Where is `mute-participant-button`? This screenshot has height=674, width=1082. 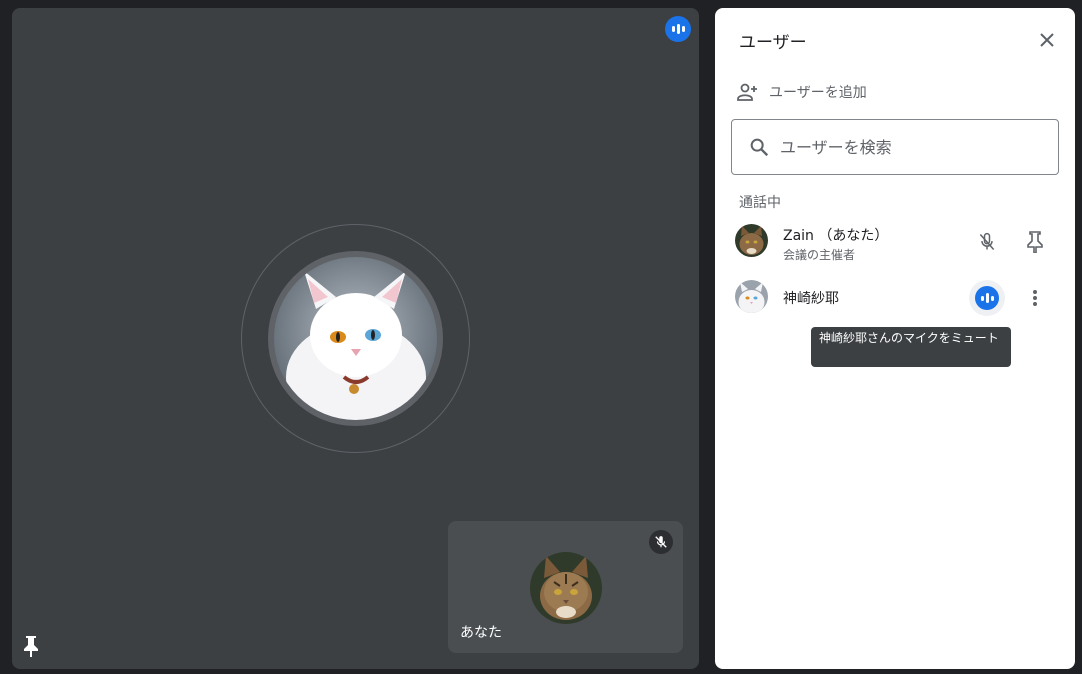
mute-participant-button is located at coordinates (987, 298).